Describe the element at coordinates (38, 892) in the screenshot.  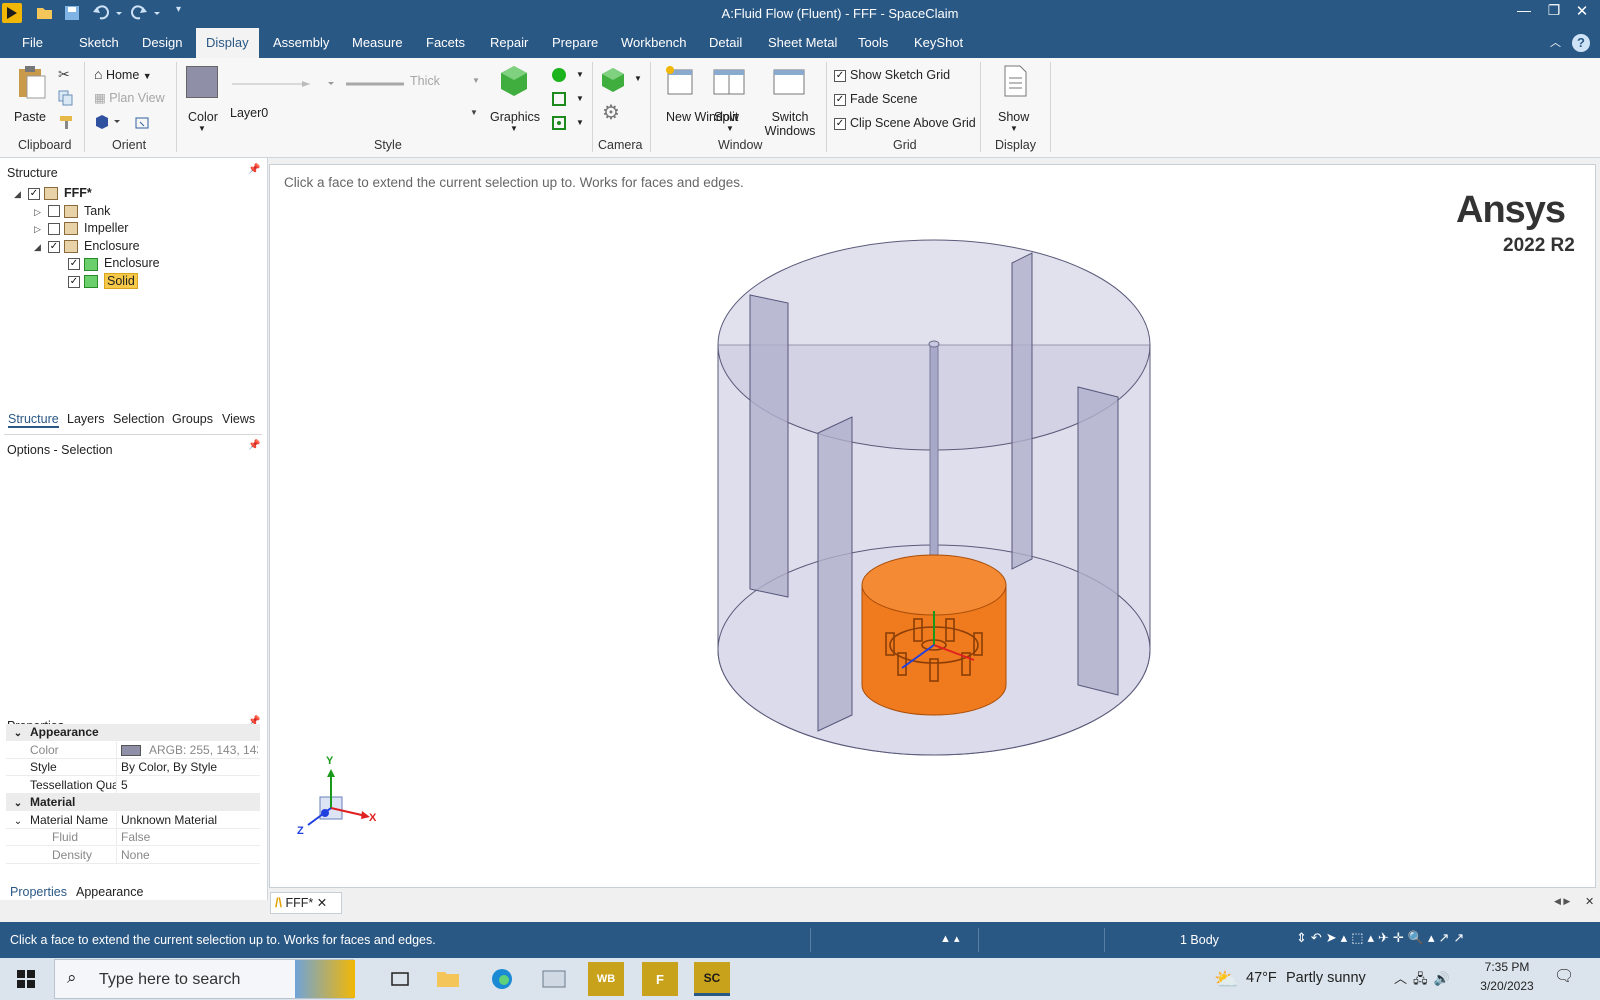
I see `tab-properties: Properties` at that location.